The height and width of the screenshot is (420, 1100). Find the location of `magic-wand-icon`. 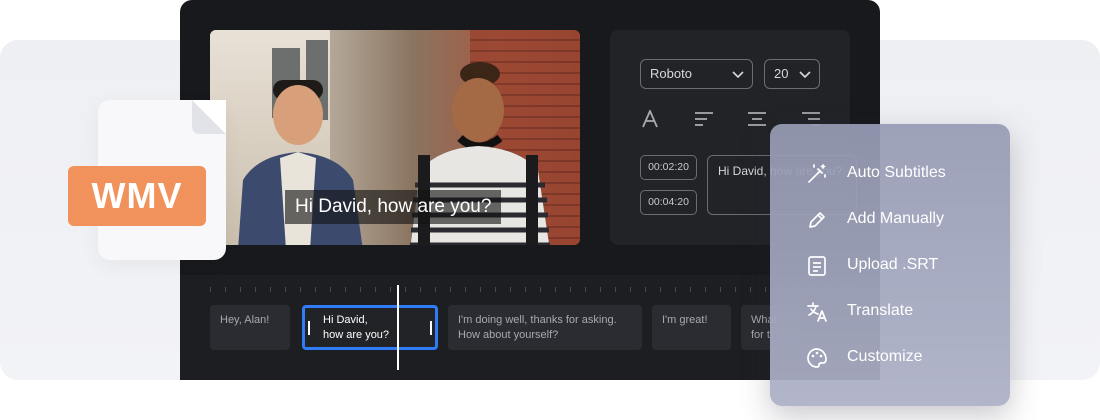

magic-wand-icon is located at coordinates (817, 173).